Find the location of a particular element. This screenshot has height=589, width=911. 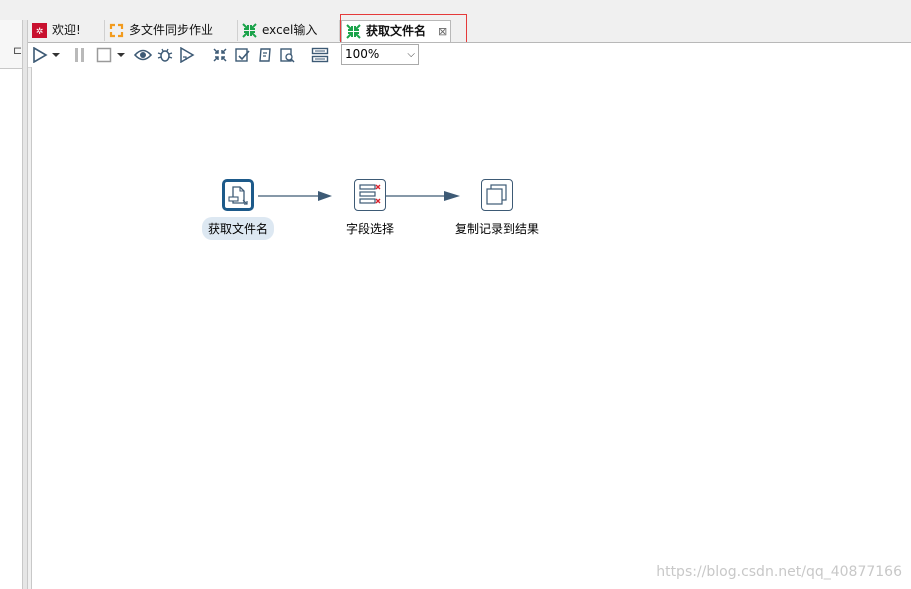

step-label: 复制记录到结果 is located at coordinates (497, 229).